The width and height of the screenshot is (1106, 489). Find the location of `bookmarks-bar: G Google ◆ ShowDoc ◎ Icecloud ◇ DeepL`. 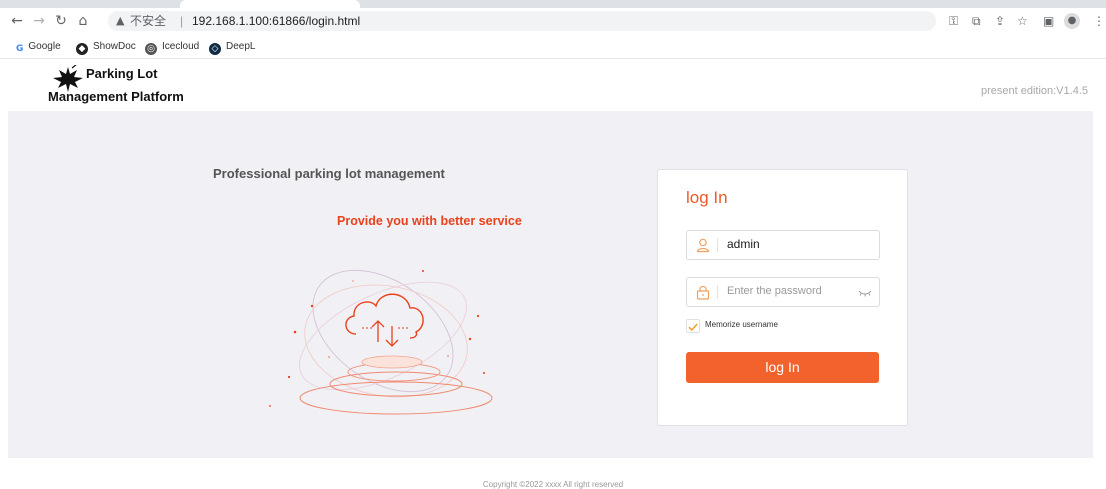

bookmarks-bar: G Google ◆ ShowDoc ◎ Icecloud ◇ DeepL is located at coordinates (553, 47).